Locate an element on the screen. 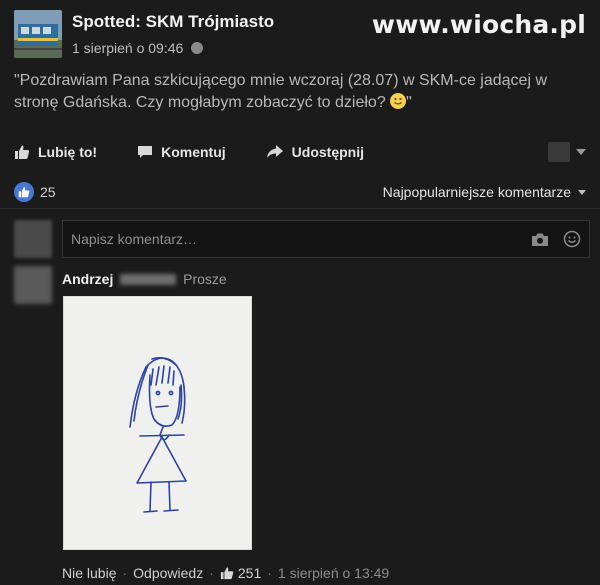  camera-icon is located at coordinates (540, 239).